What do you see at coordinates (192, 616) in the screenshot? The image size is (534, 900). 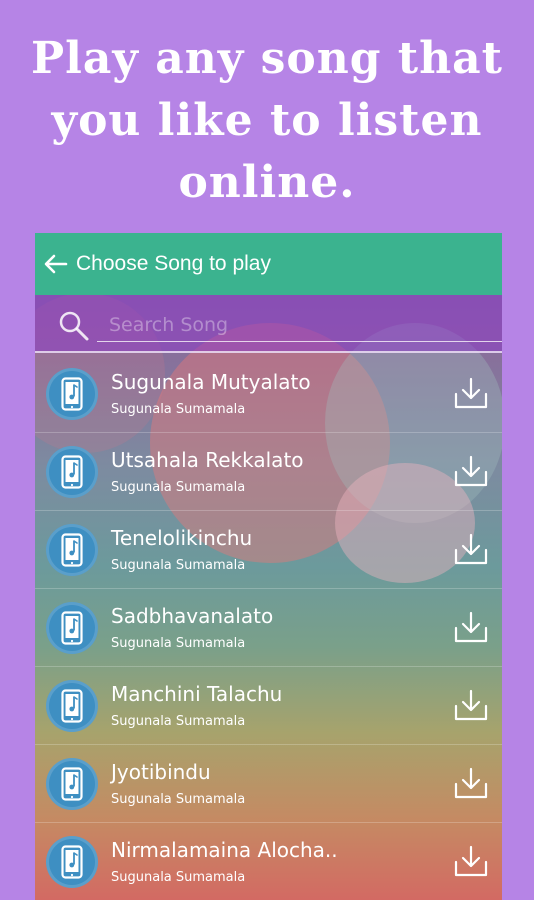 I see `song-title: Sadbhavanalato` at bounding box center [192, 616].